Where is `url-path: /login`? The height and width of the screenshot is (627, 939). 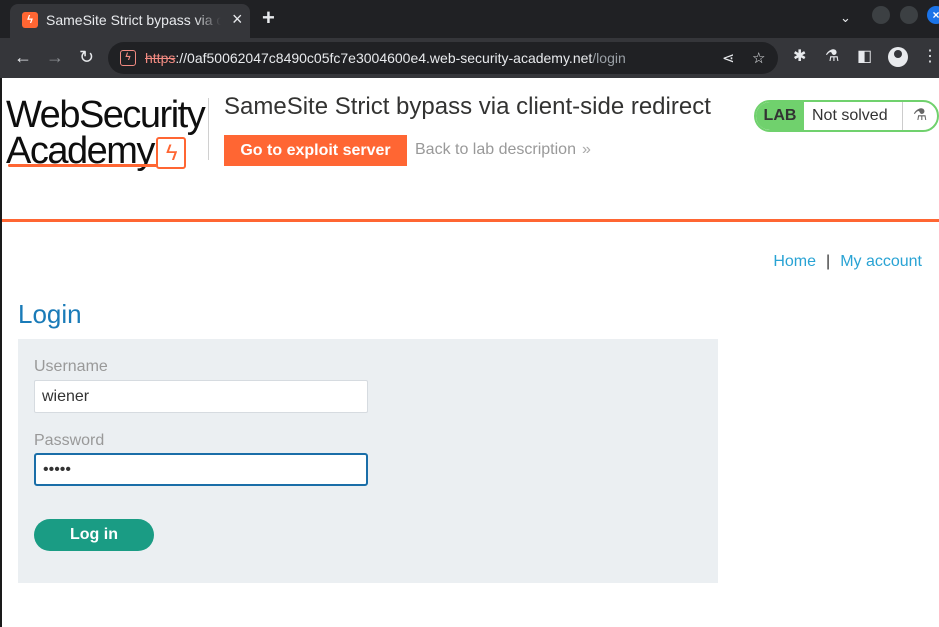
url-path: /login is located at coordinates (609, 58).